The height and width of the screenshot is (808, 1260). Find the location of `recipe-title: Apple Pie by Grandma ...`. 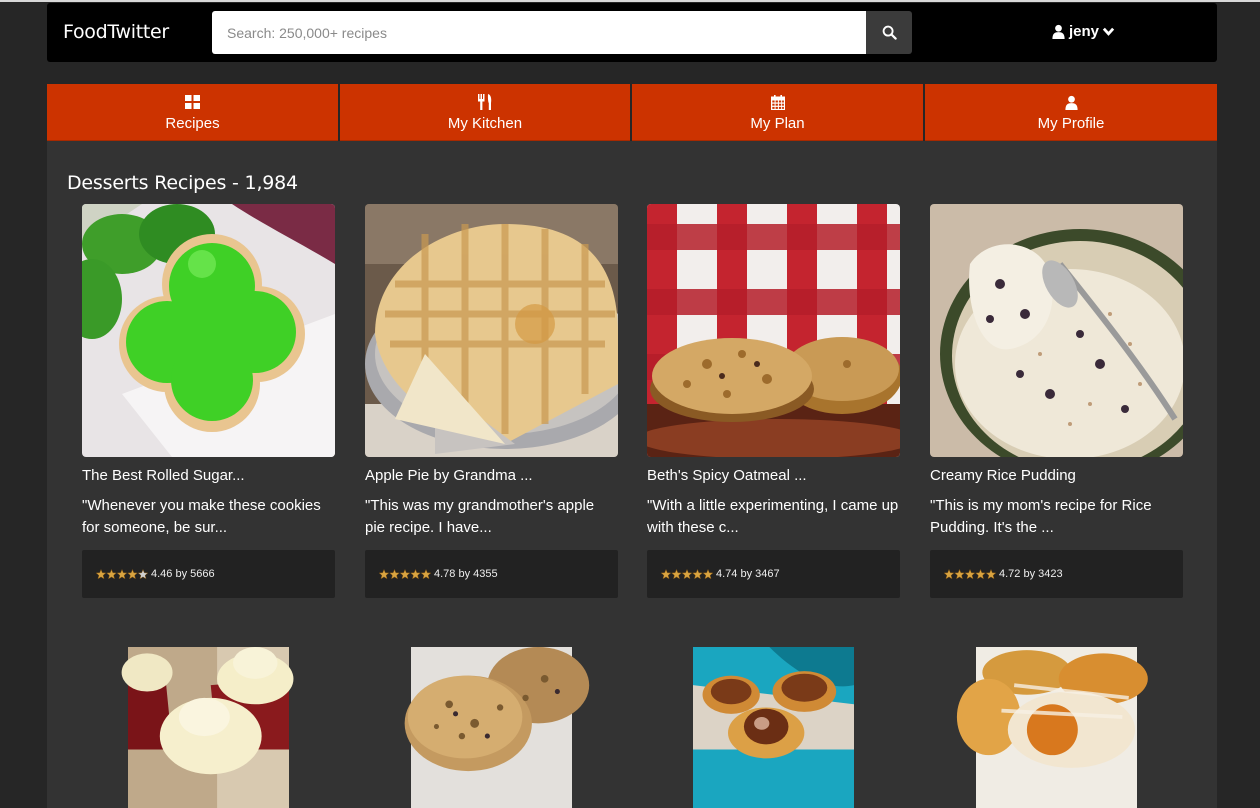

recipe-title: Apple Pie by Grandma ... is located at coordinates (491, 477).